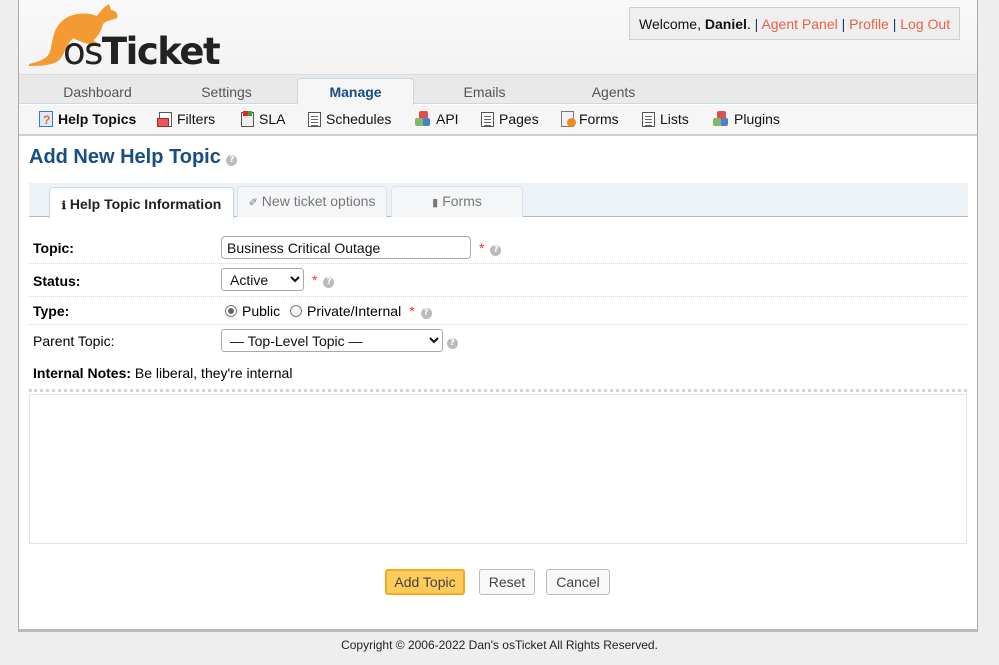 The image size is (999, 665). I want to click on subnav-forms: Forms, so click(590, 119).